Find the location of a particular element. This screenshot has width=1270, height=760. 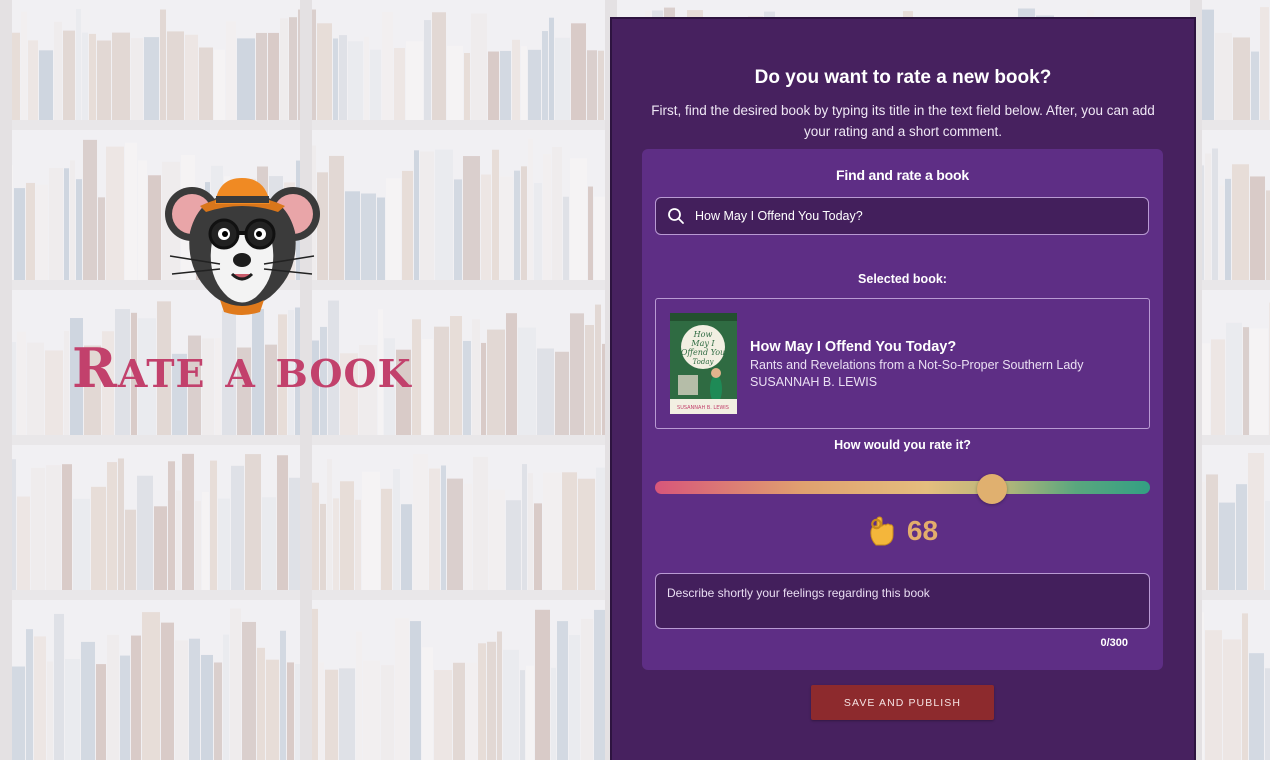

page-title: Do you want to rate a new book? is located at coordinates (903, 77).